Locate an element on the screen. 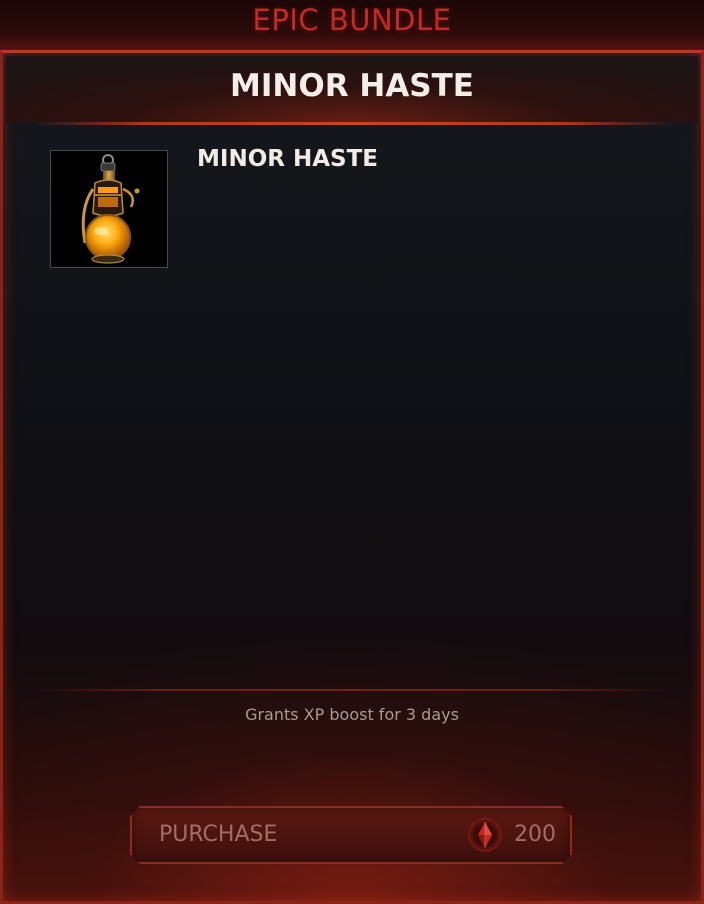 The image size is (704, 904). description-divider is located at coordinates (352, 690).